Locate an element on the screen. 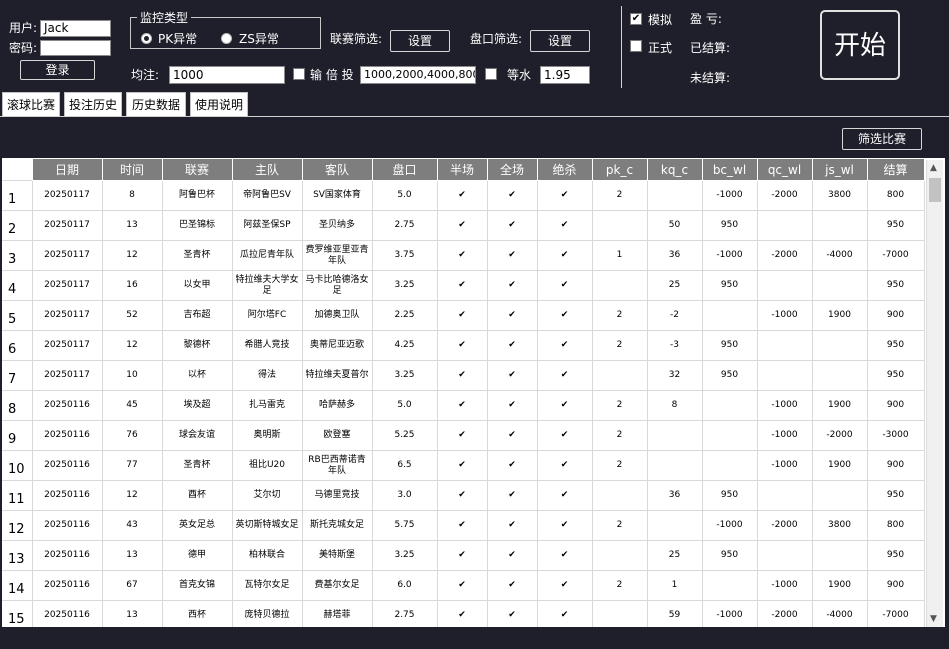 This screenshot has height=649, width=949. table-cell: 美特斯堡 is located at coordinates (337, 555).